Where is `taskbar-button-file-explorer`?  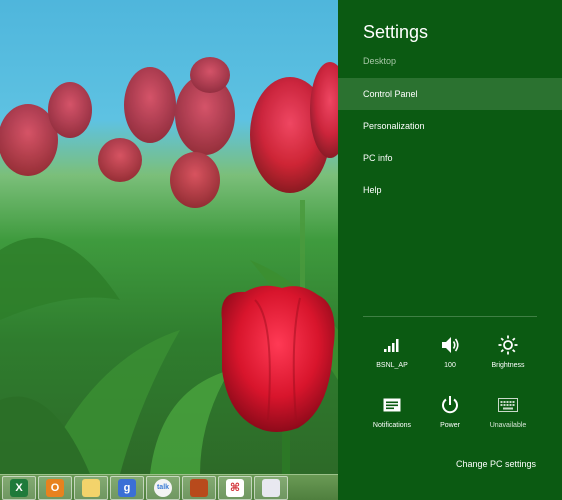
taskbar-button-file-explorer is located at coordinates (91, 487).